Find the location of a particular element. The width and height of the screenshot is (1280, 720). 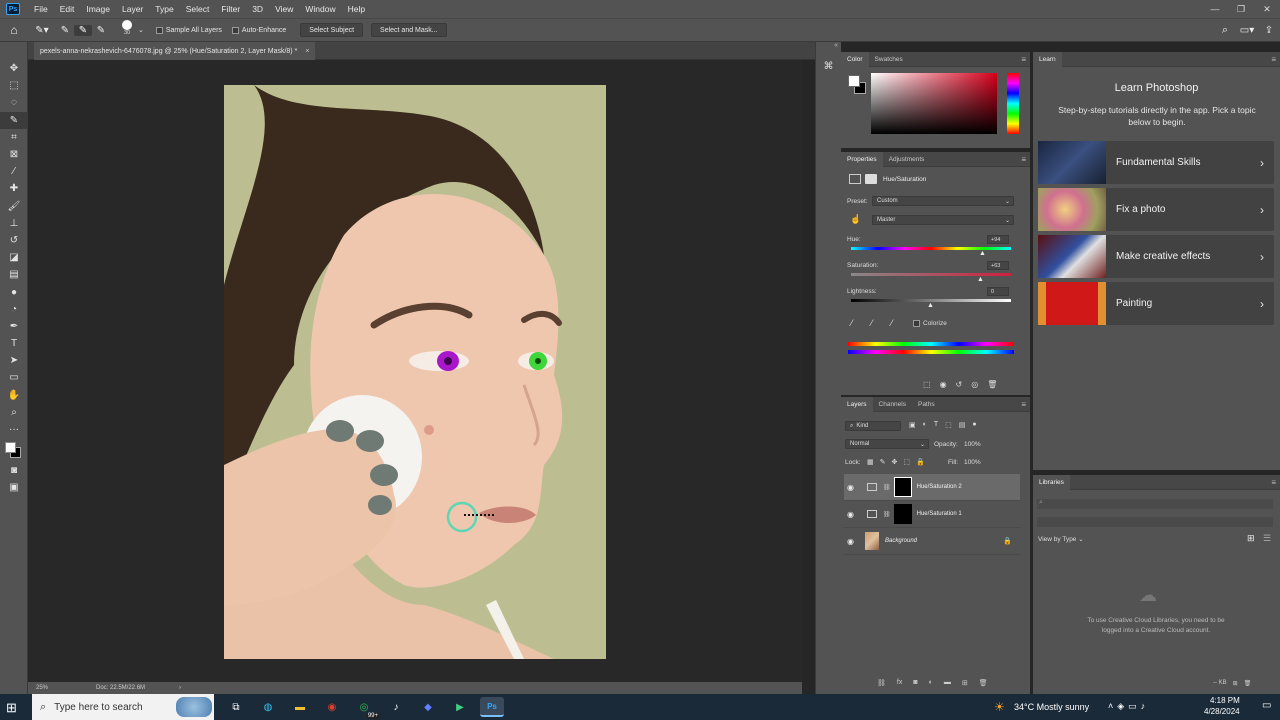

filter-type-icon: T is located at coordinates (936, 425).